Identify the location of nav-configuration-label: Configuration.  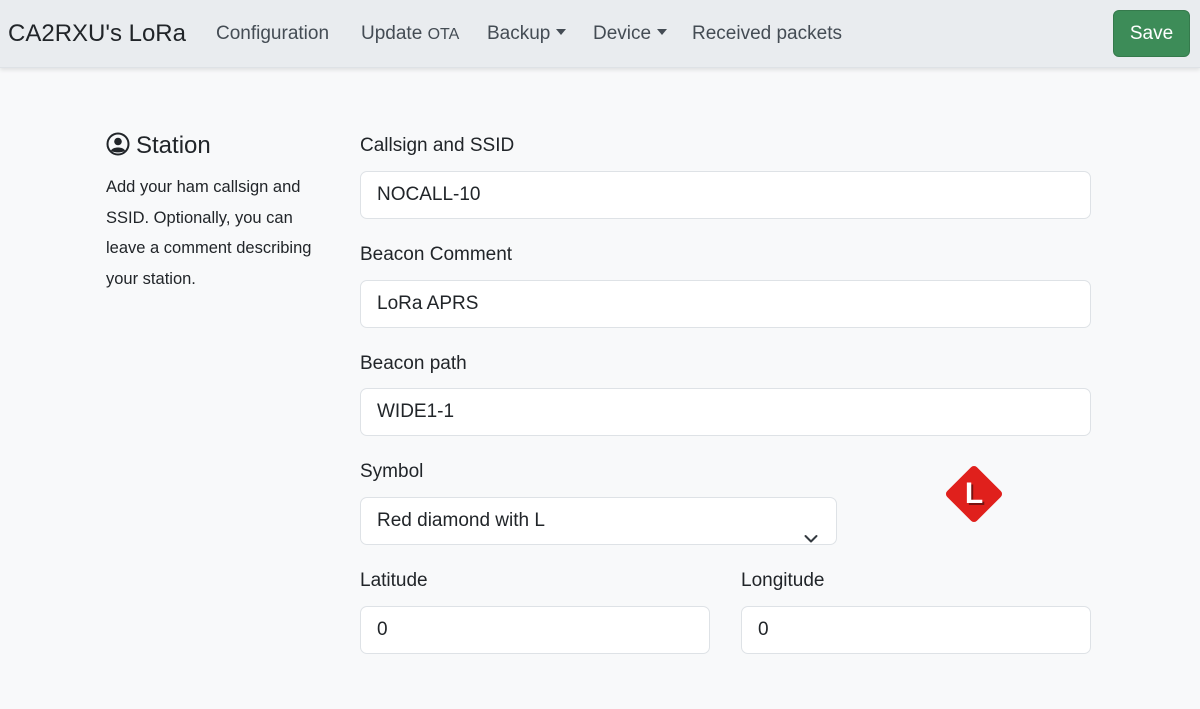
(273, 33).